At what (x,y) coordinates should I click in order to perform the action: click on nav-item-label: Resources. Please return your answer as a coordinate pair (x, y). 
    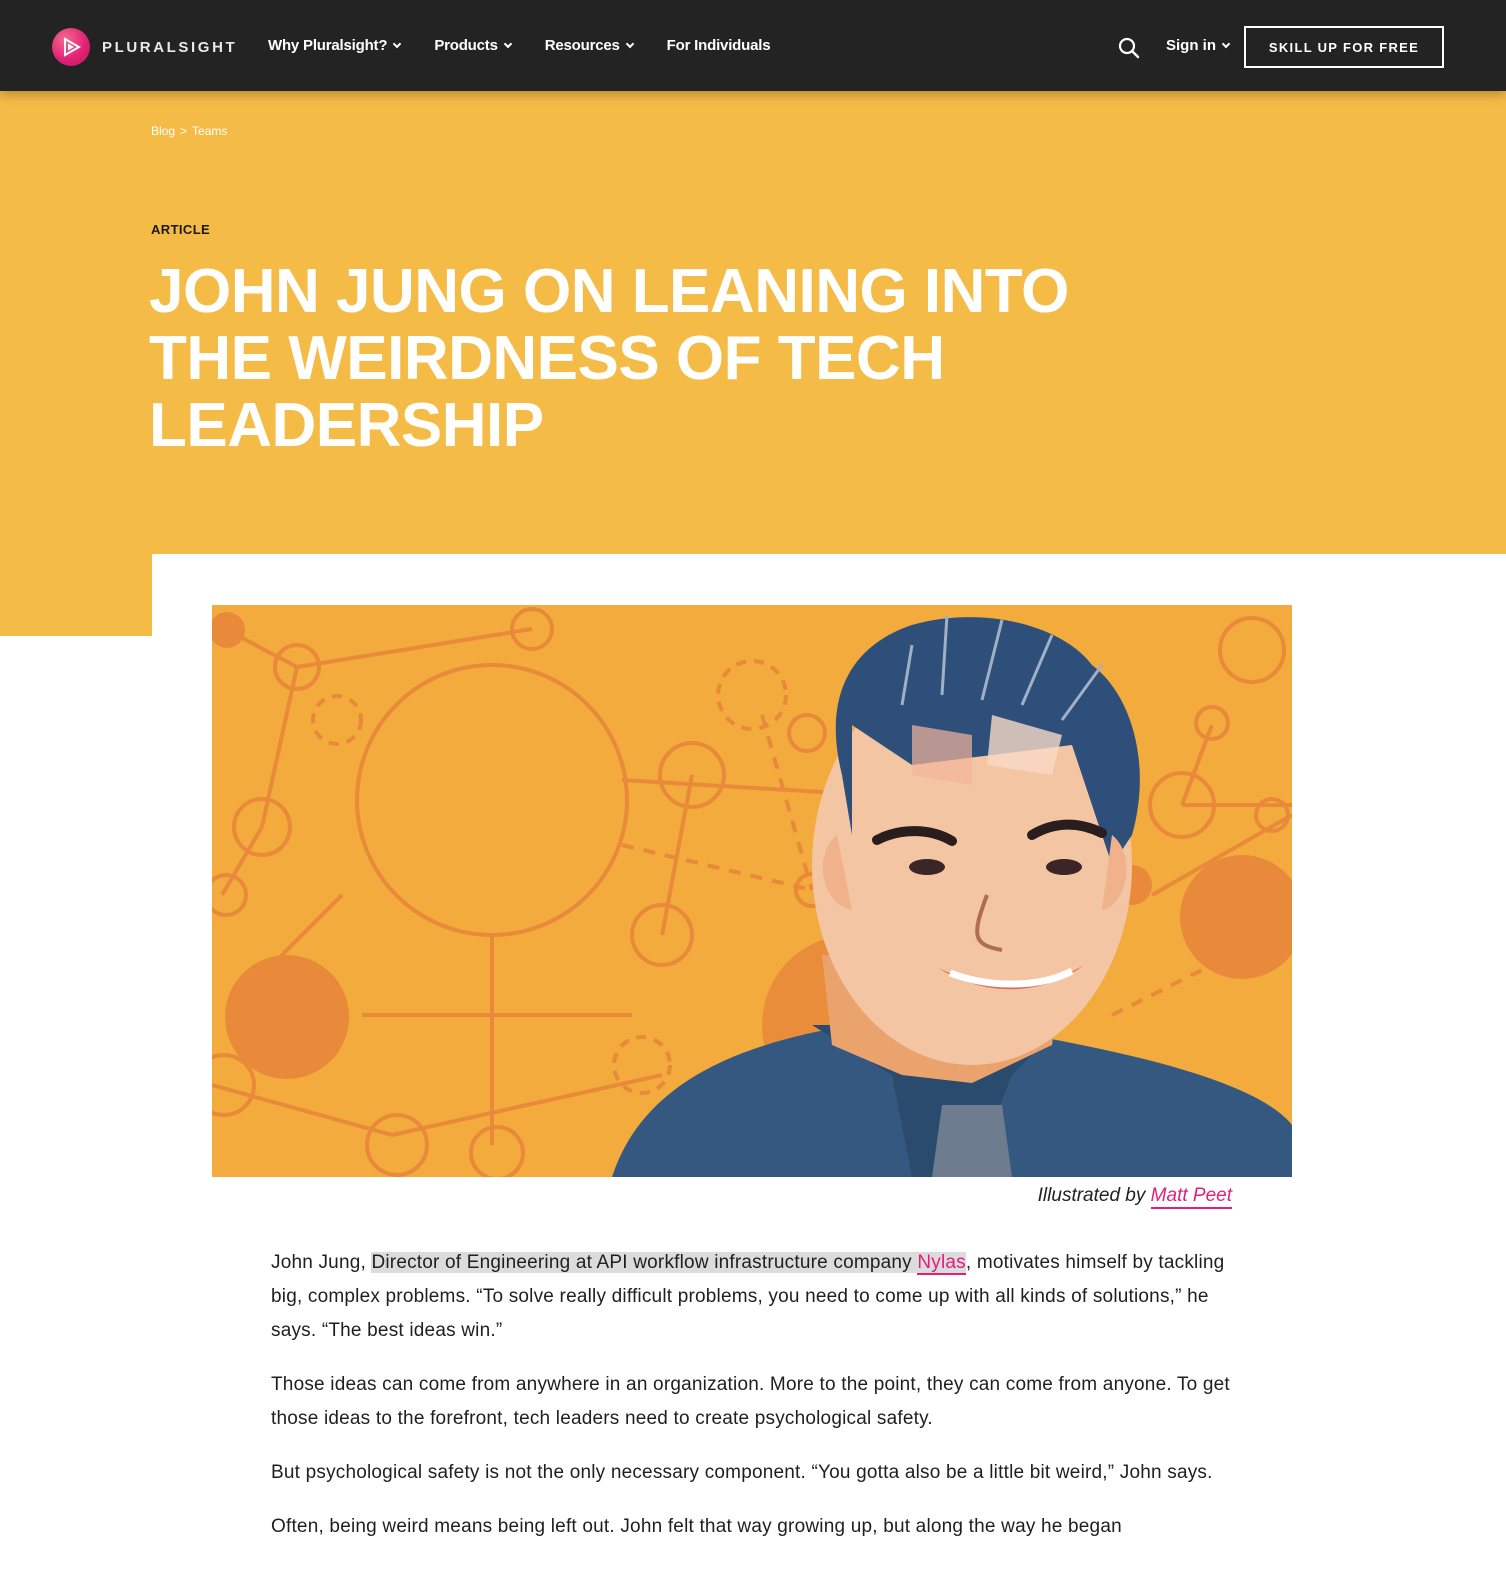
    Looking at the image, I should click on (582, 45).